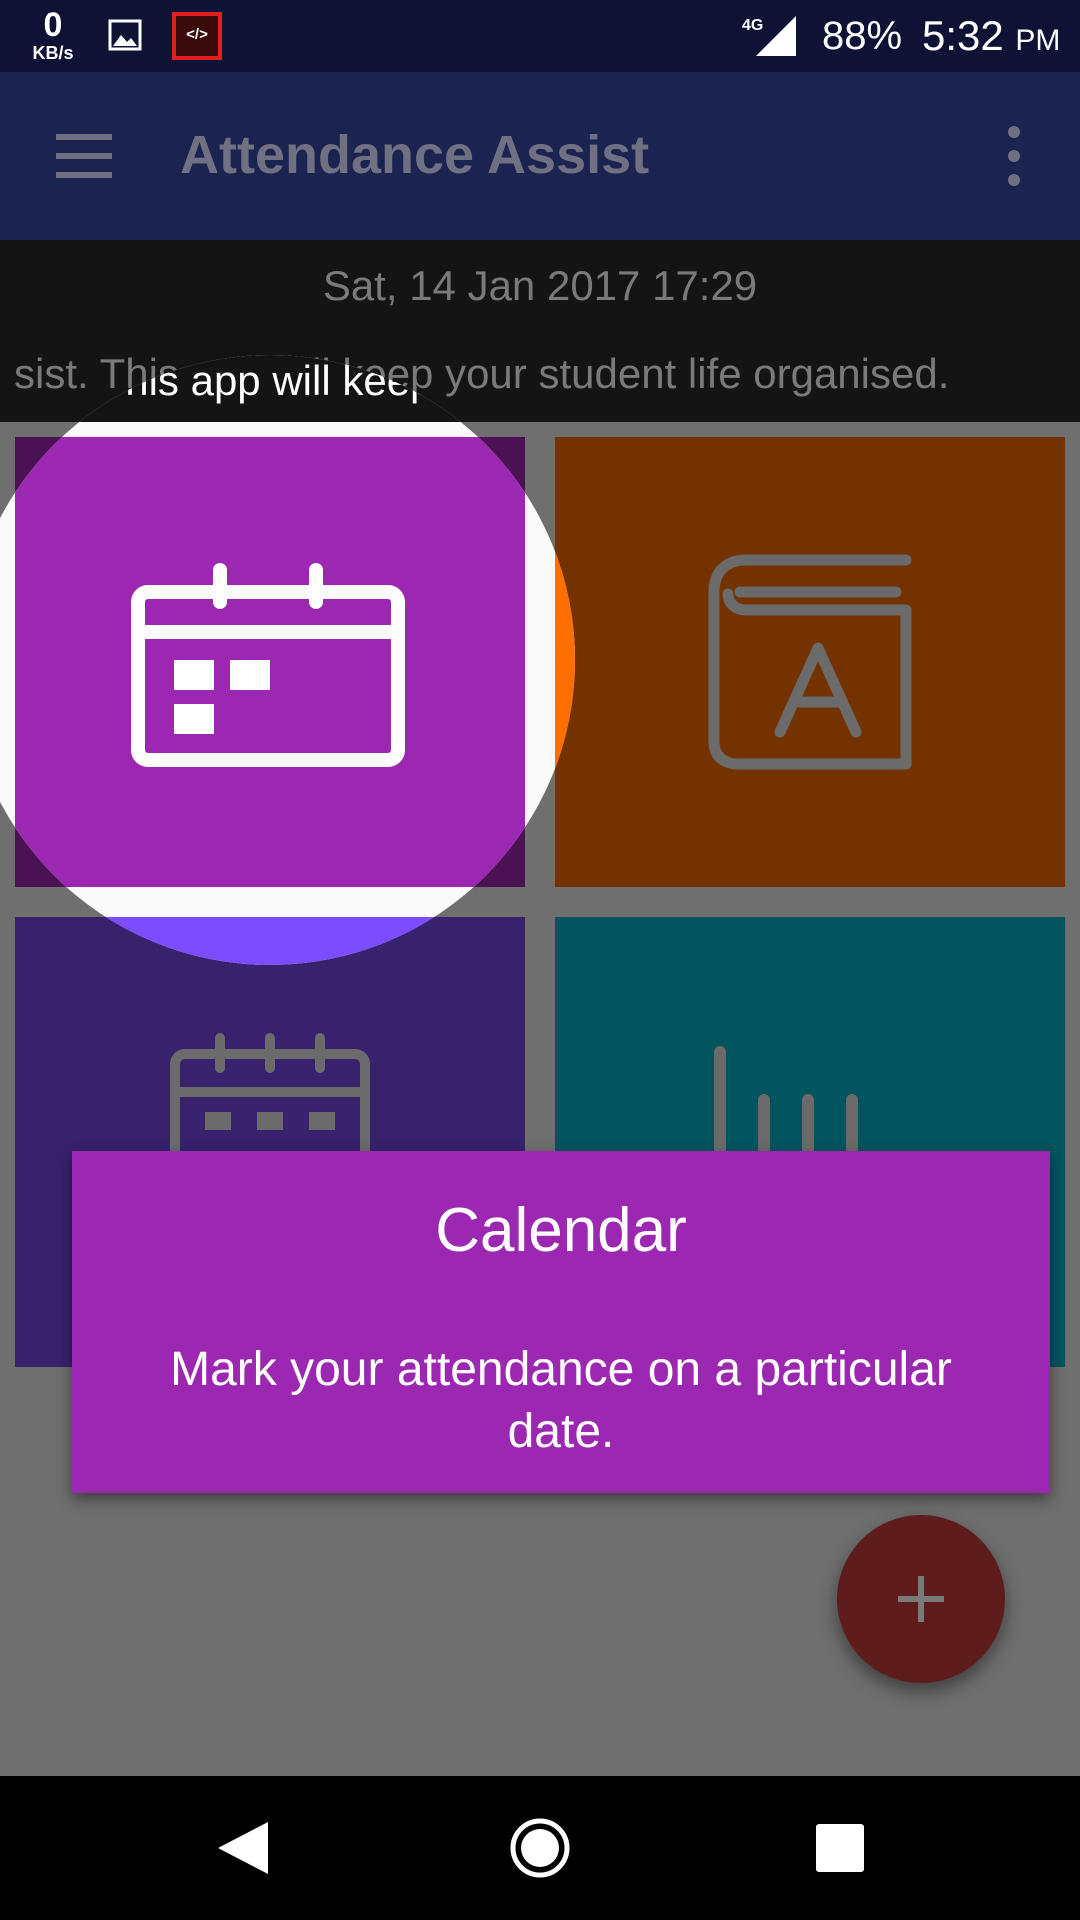 This screenshot has height=1920, width=1080. I want to click on network-speed-unit: KB/s, so click(53, 53).